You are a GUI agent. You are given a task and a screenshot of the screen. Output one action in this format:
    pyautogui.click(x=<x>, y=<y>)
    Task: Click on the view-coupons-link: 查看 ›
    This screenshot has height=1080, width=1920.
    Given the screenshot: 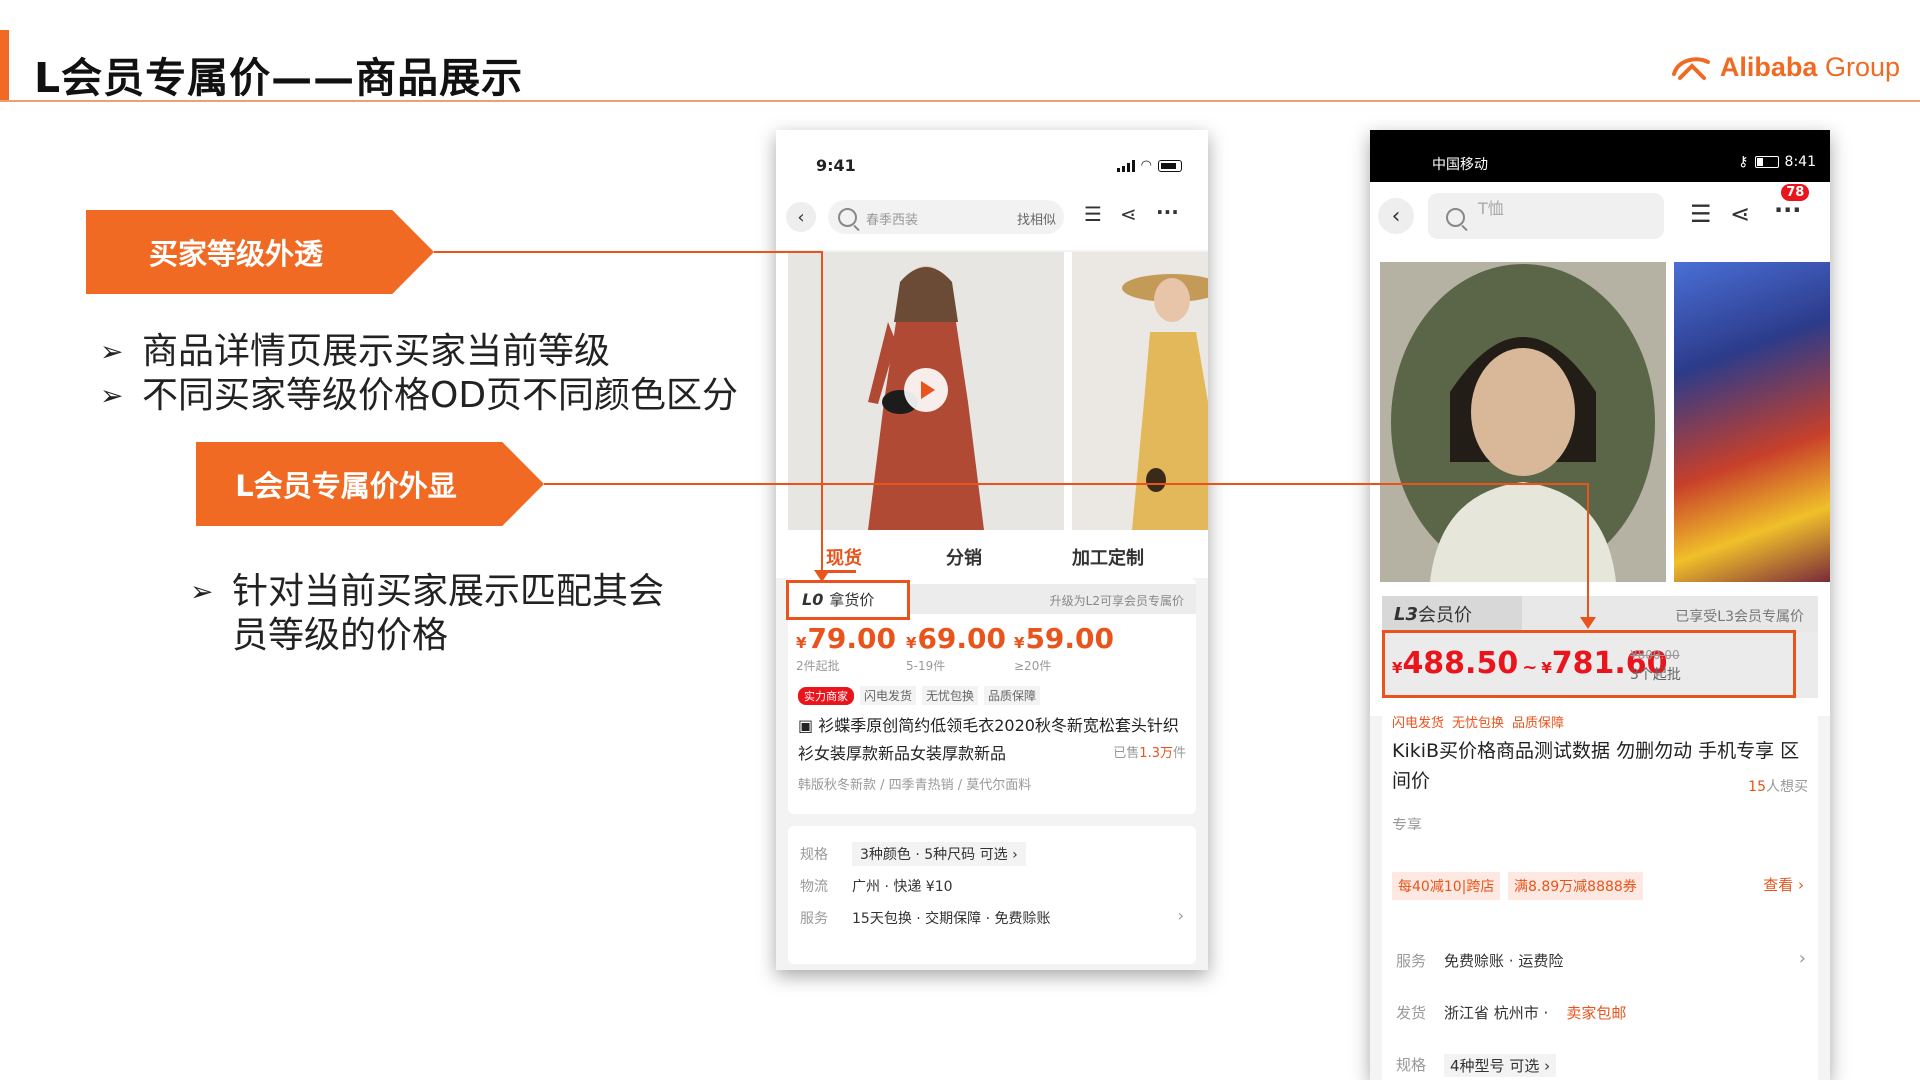 What is the action you would take?
    pyautogui.click(x=1783, y=884)
    